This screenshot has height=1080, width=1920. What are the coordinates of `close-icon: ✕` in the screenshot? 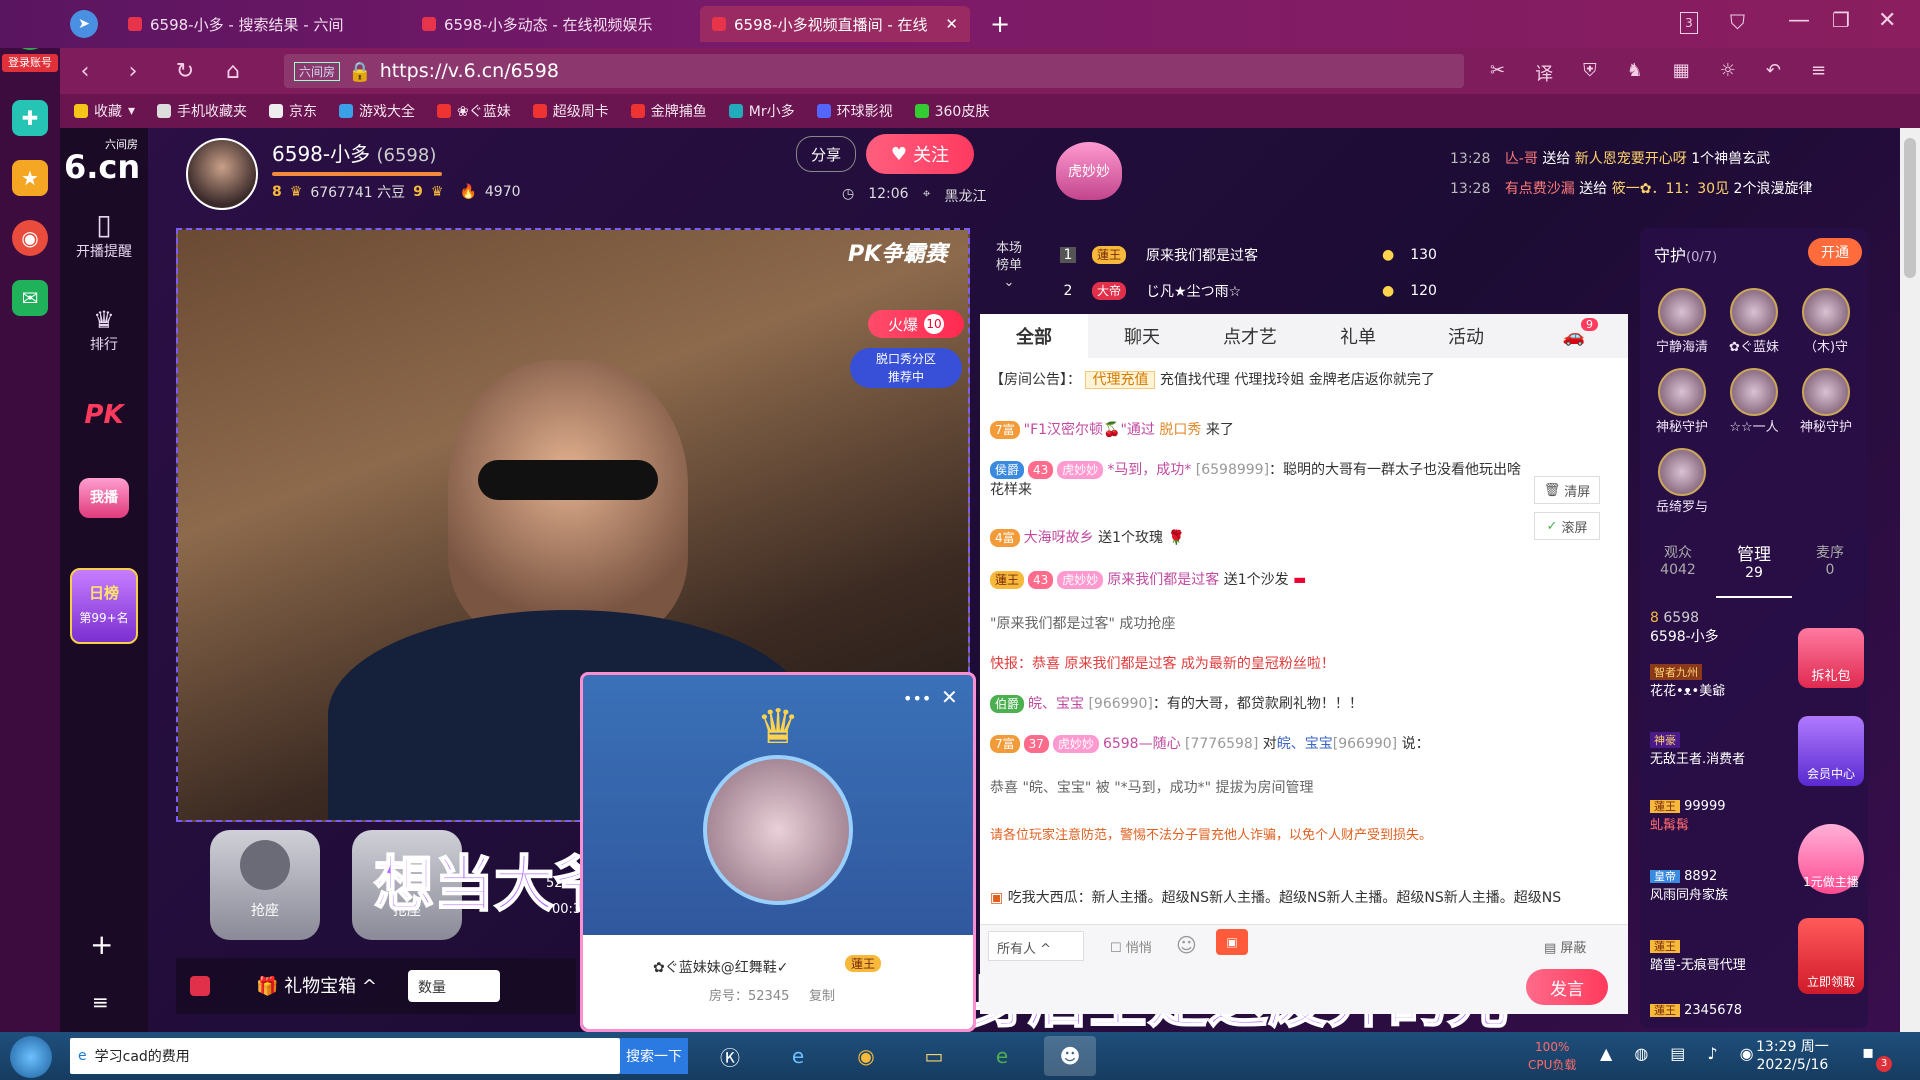 It's located at (949, 697).